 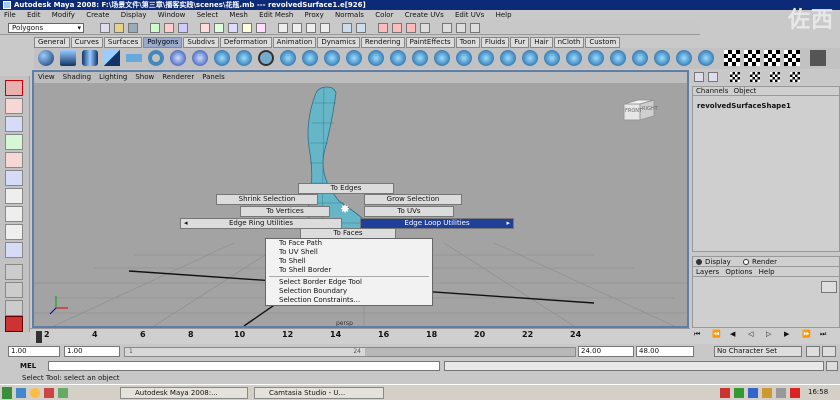 What do you see at coordinates (574, 58) in the screenshot?
I see `boolean-icon` at bounding box center [574, 58].